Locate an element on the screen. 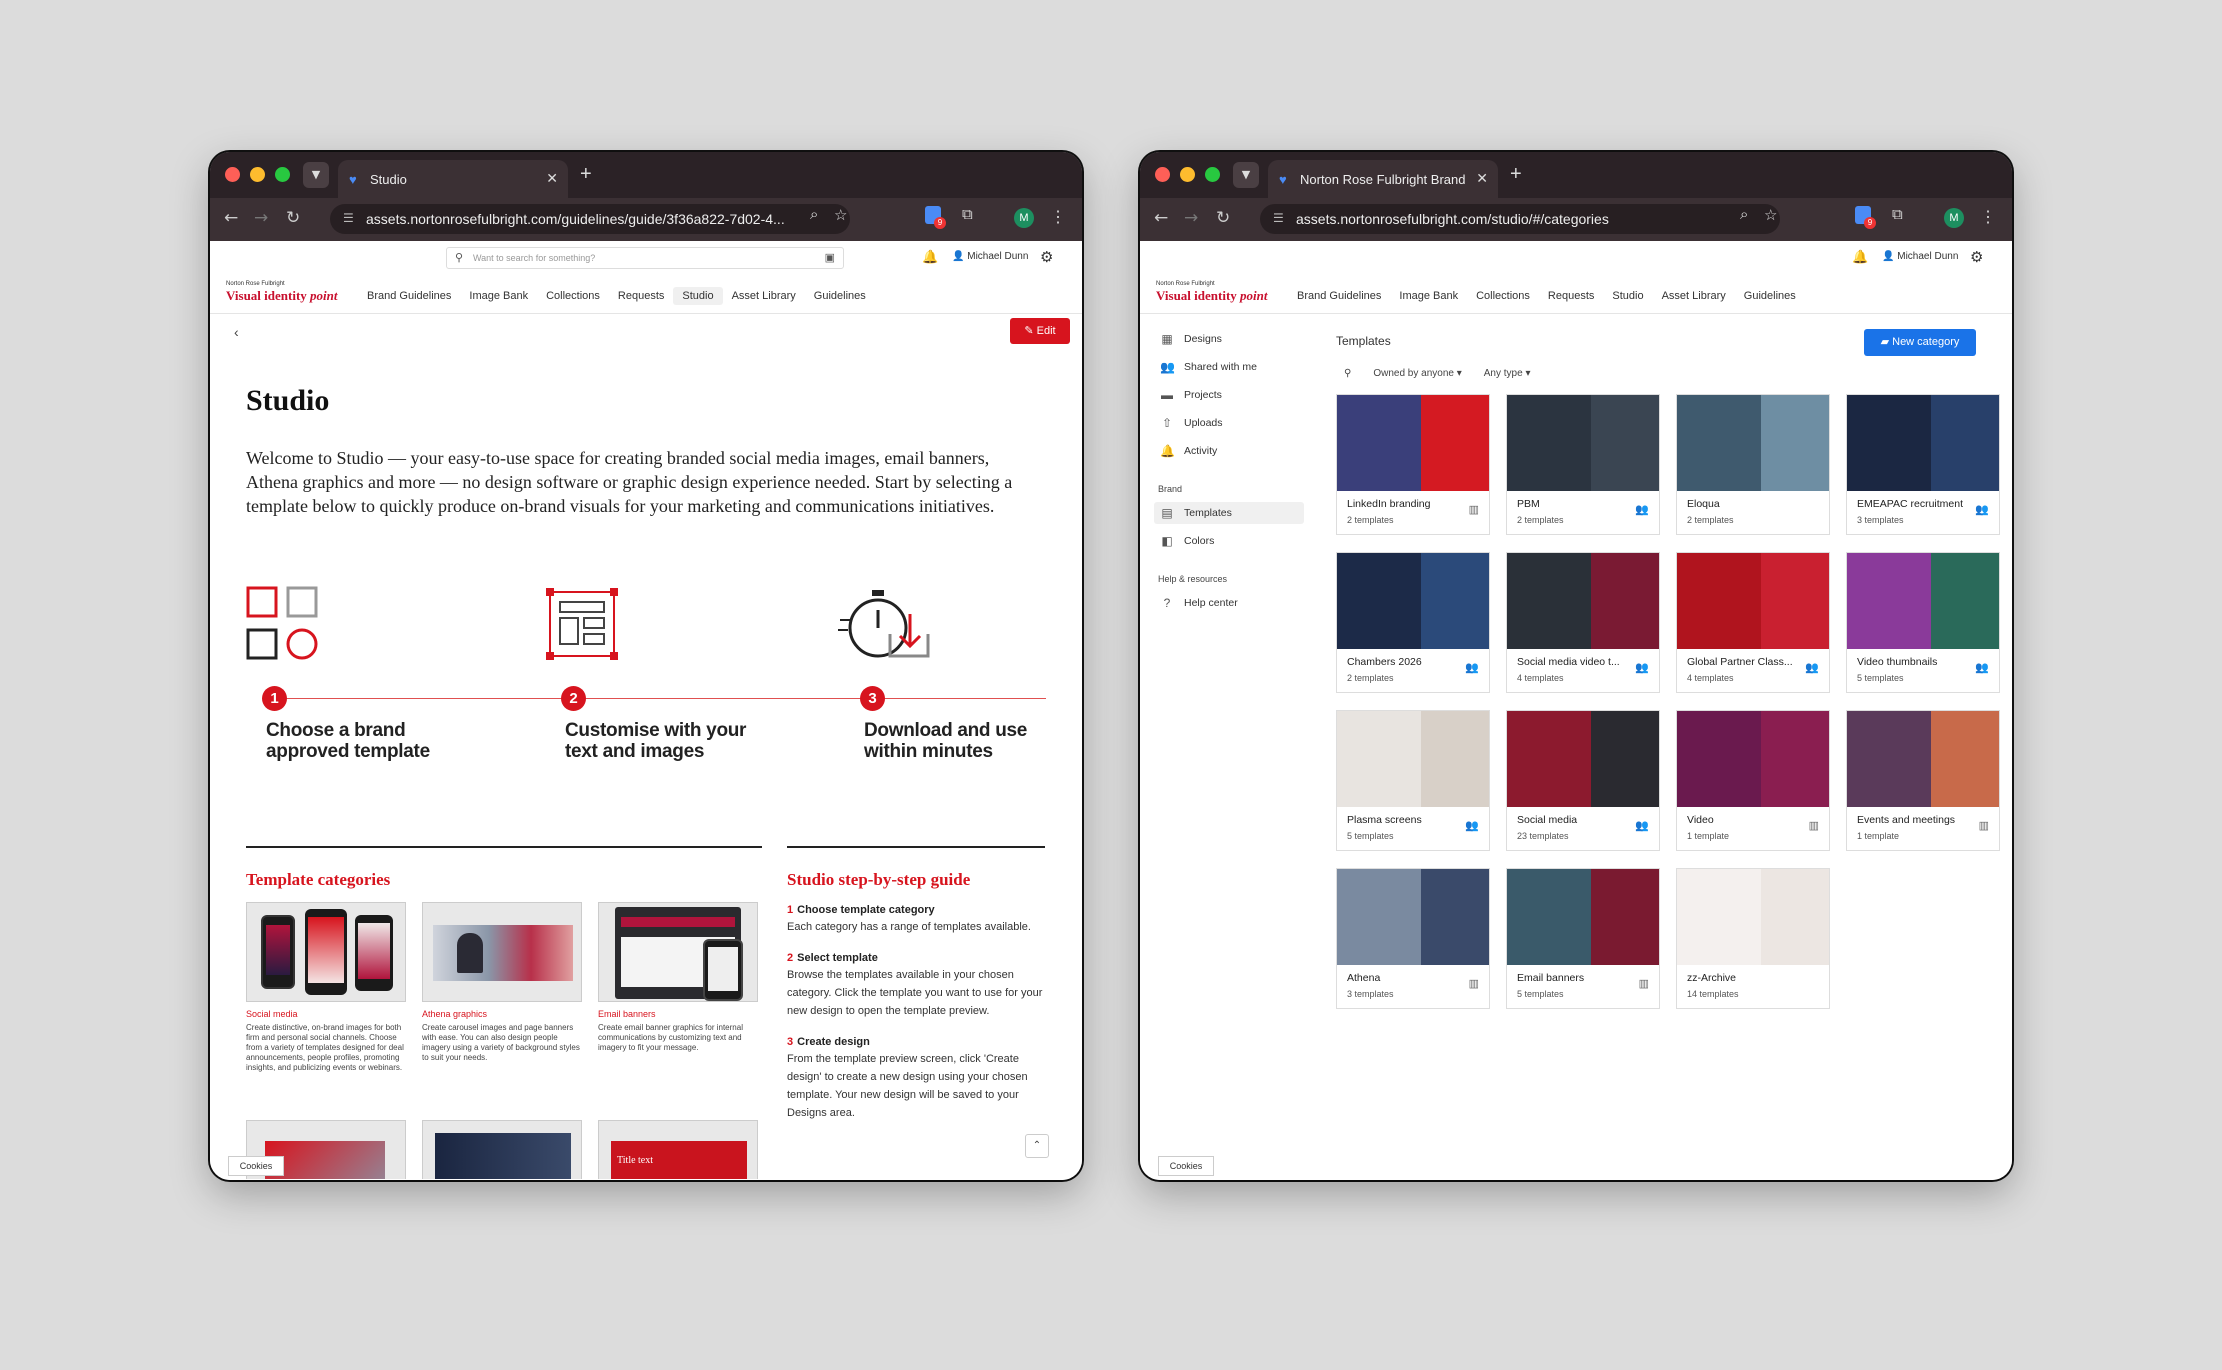 This screenshot has width=2222, height=1370. zoom-search-icon: ⌕ is located at coordinates (1744, 214).